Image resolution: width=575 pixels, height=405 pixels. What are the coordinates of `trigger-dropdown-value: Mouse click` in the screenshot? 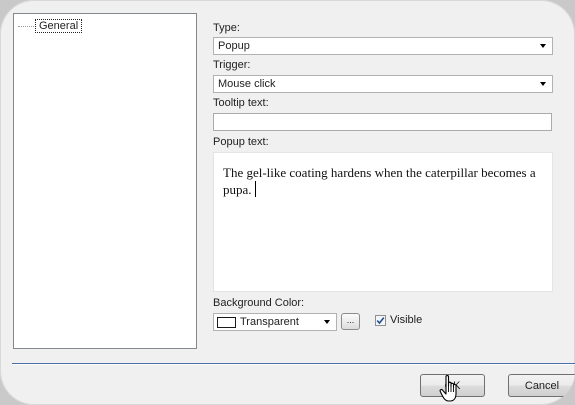 It's located at (247, 84).